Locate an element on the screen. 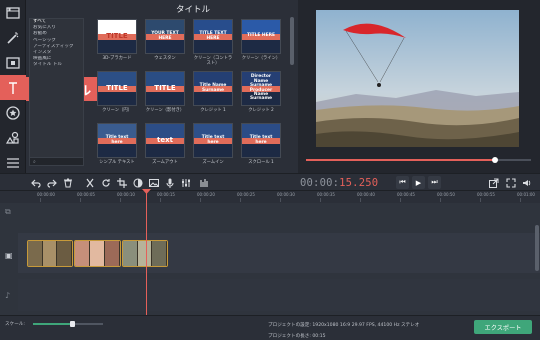 The height and width of the screenshot is (340, 540). gallery-scrollbar is located at coordinates (292, 41).